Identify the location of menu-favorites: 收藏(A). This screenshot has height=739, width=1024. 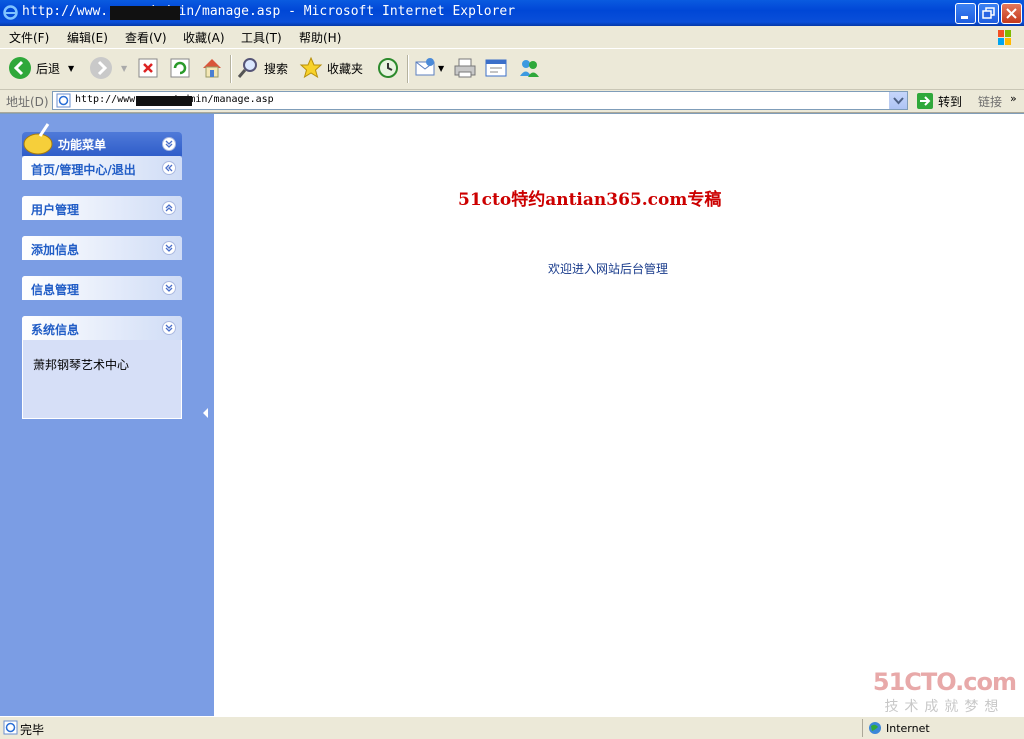
(204, 37).